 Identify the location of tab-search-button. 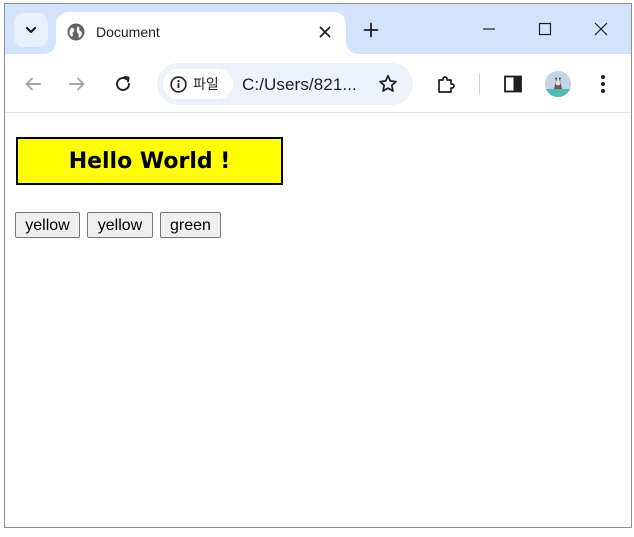
(31, 30).